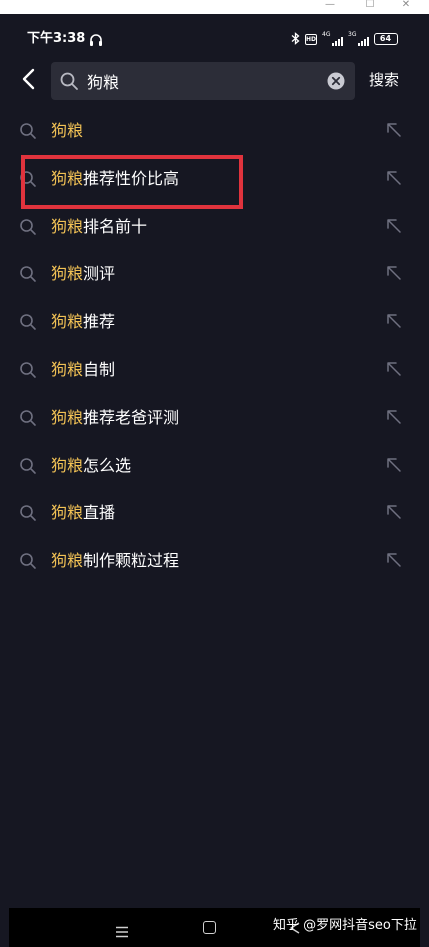  I want to click on window-title-bar: — ☐ ✕, so click(214, 7).